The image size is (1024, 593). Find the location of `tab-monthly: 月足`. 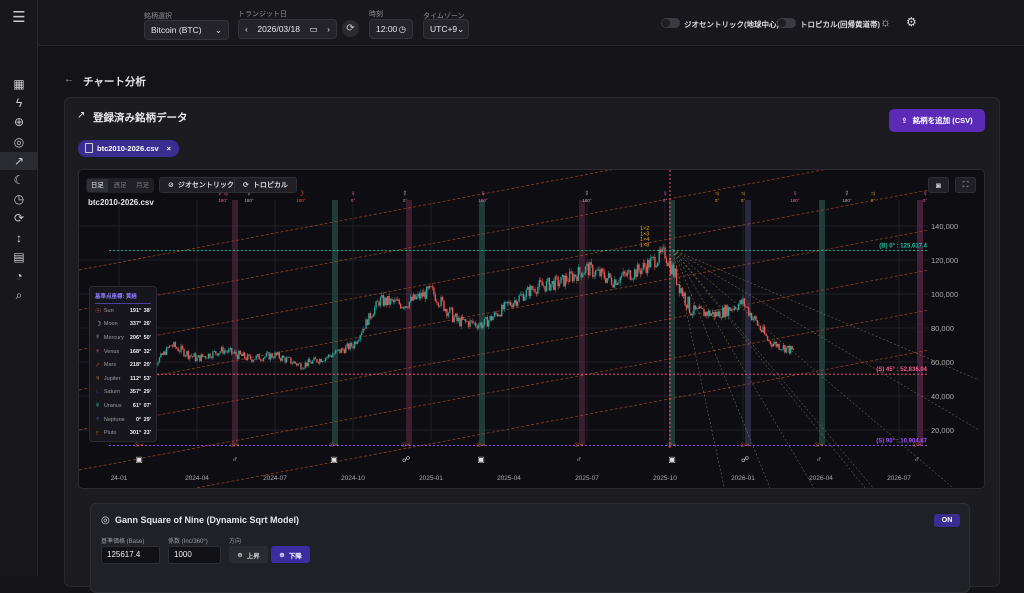

tab-monthly: 月足 is located at coordinates (142, 185).